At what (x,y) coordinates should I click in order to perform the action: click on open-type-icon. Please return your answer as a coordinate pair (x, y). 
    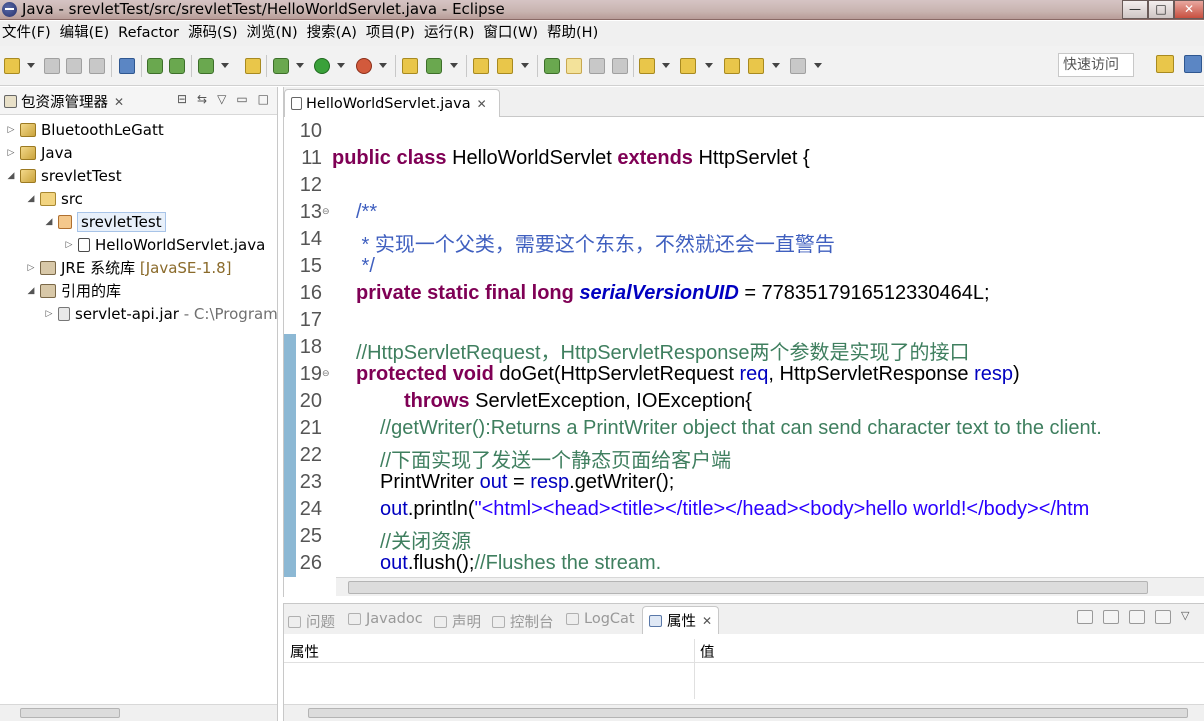
    Looking at the image, I should click on (481, 66).